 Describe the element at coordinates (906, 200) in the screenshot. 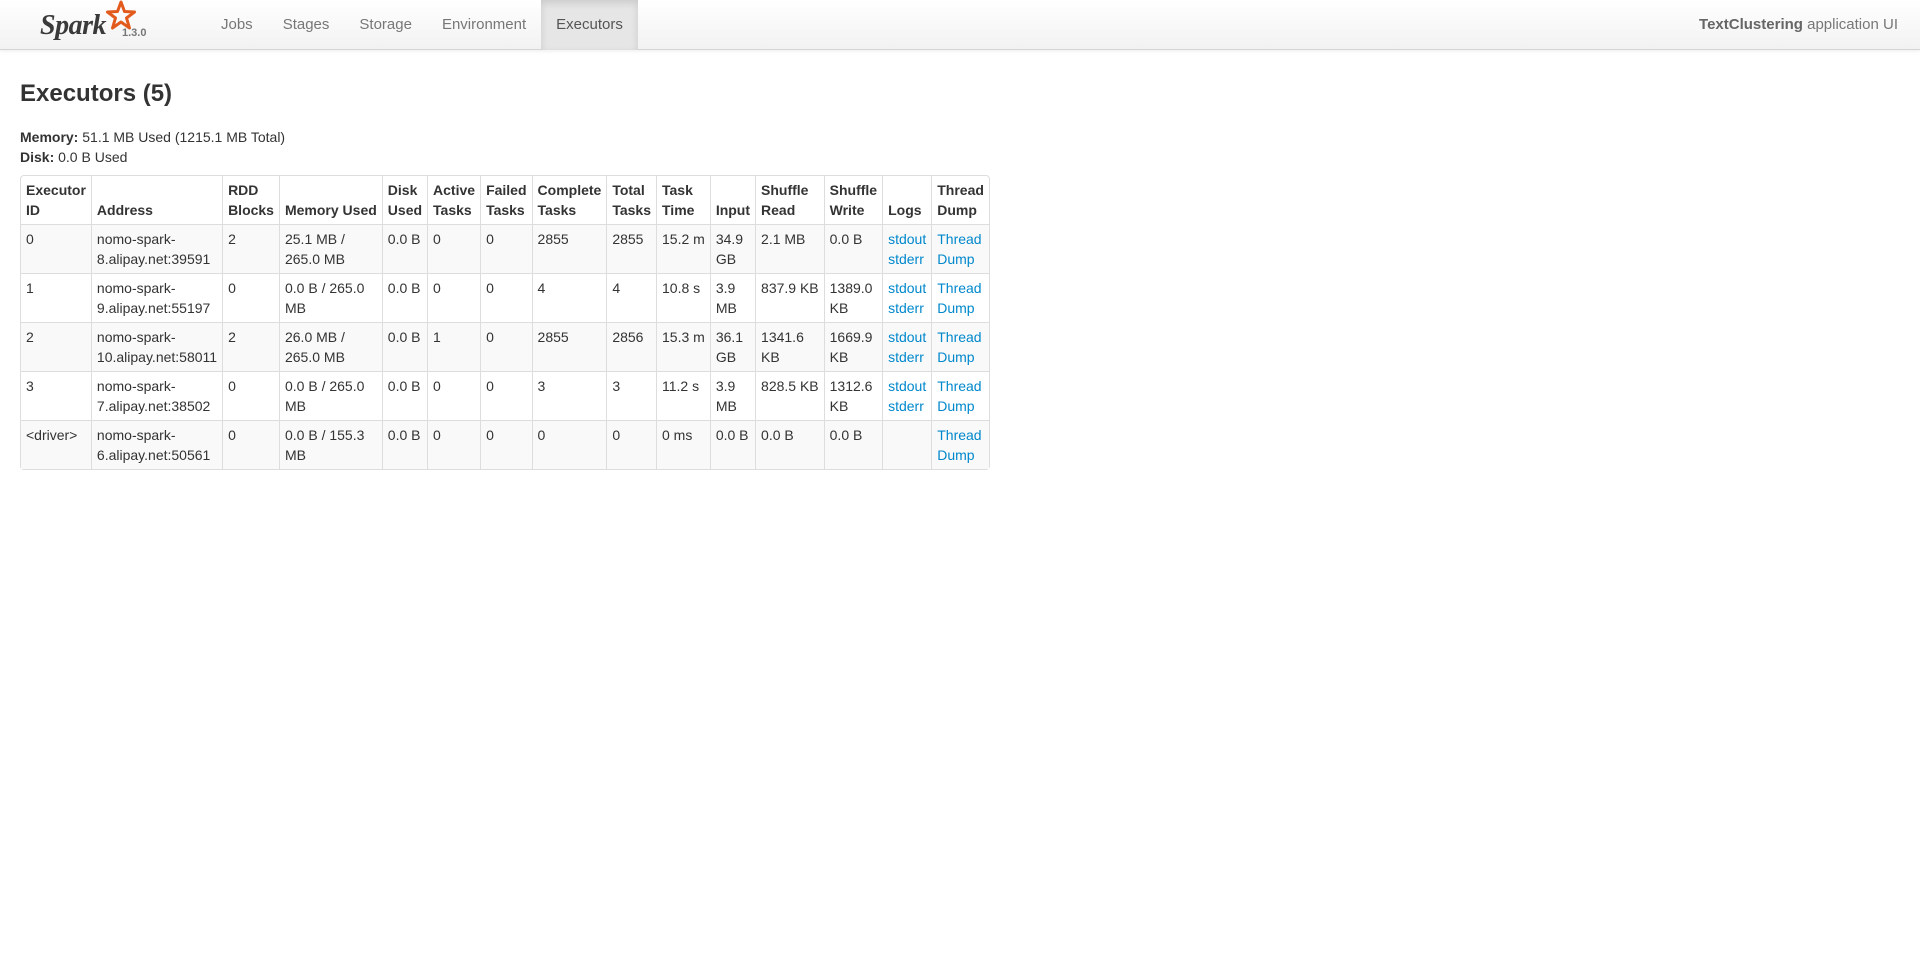

I see `column-header-logs: Logs` at that location.